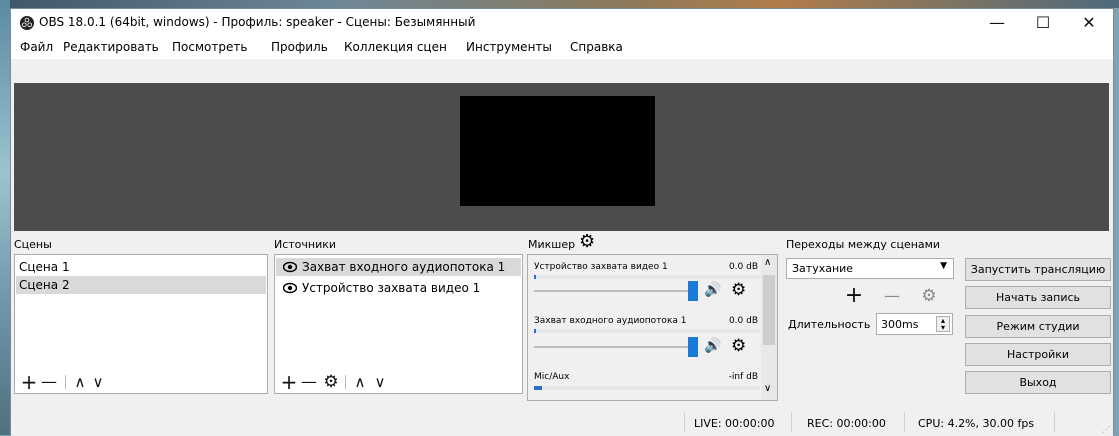 This screenshot has height=436, width=1119. I want to click on duration-value: 300ms, so click(900, 324).